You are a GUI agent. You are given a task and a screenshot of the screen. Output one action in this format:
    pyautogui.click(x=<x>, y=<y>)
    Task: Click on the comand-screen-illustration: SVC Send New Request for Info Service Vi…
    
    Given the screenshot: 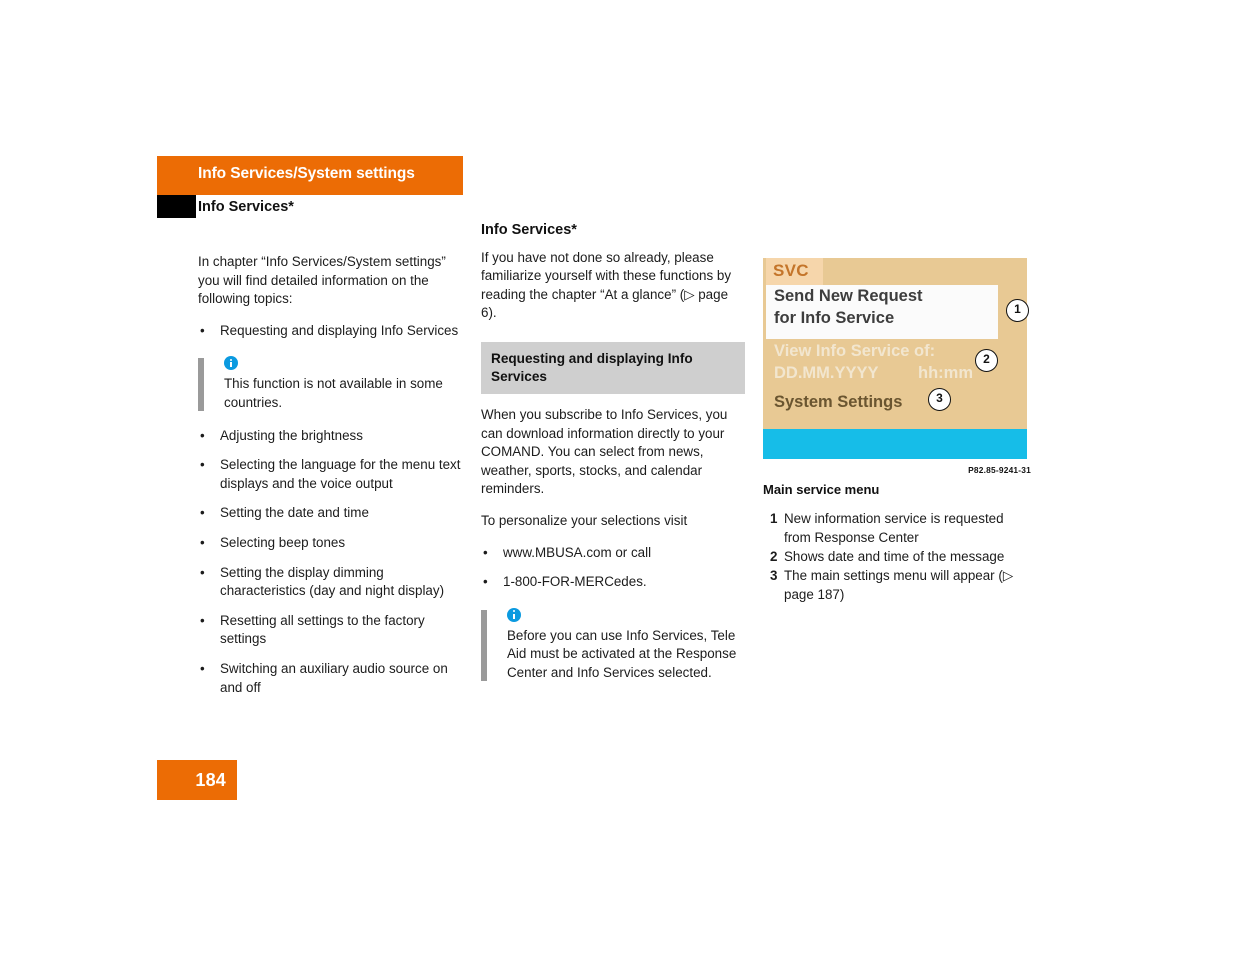 What is the action you would take?
    pyautogui.click(x=896, y=358)
    